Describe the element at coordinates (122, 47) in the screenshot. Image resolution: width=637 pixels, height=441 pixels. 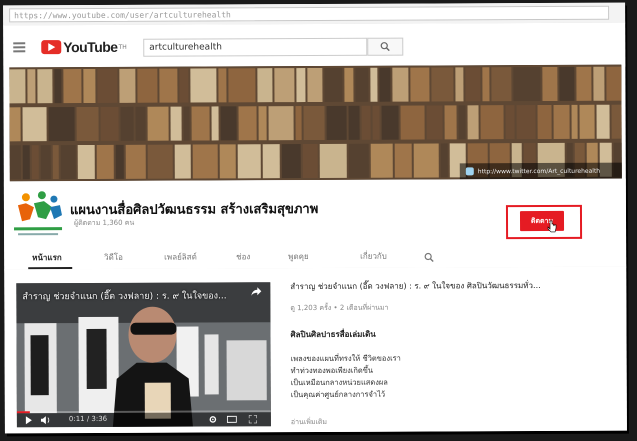
I see `logo-region: TH` at that location.